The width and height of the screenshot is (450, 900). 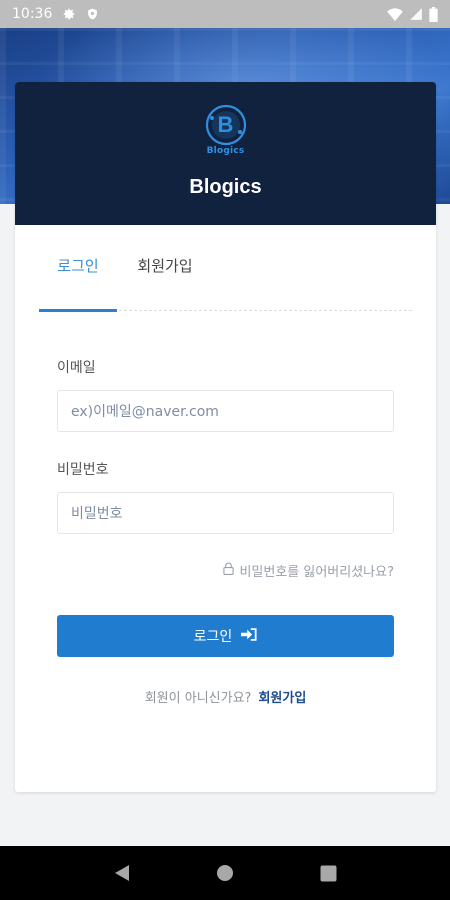 I want to click on forgot-password-link: 비밀번호를 잃어버리셨나요?, so click(x=225, y=570).